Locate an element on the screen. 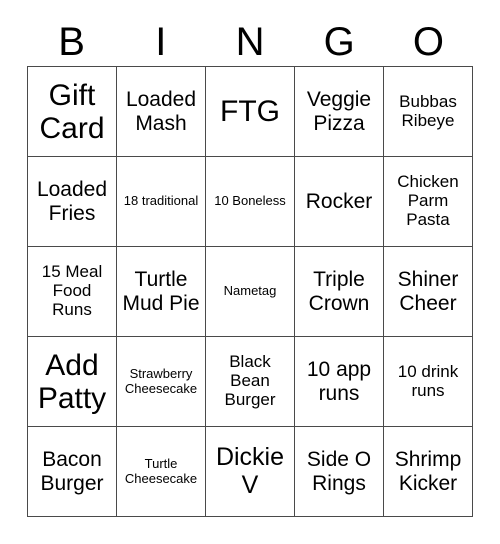 This screenshot has height=544, width=500. bingo-cell-label: Strawberry Cheesecake is located at coordinates (161, 381).